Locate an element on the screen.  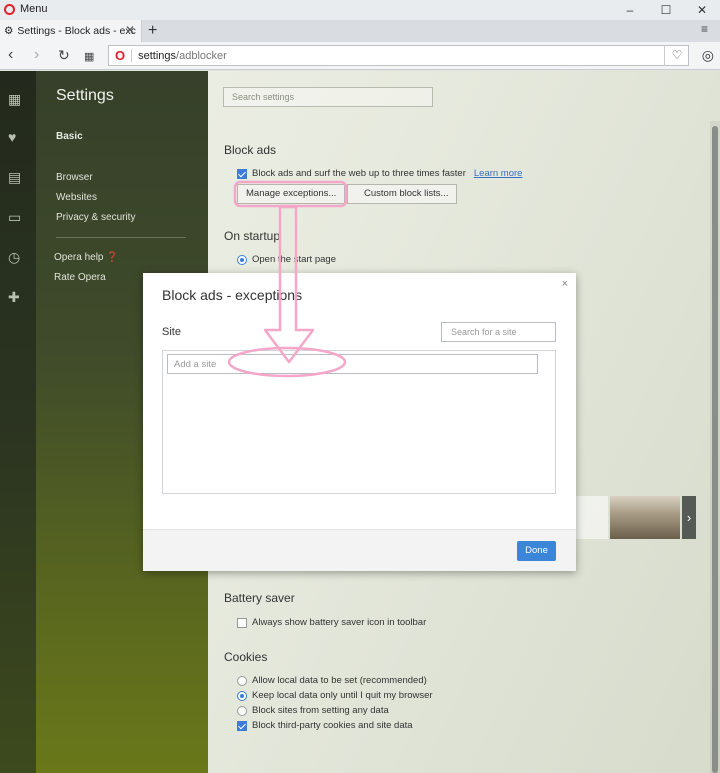
search-settings-input: Search settings is located at coordinates (328, 97).